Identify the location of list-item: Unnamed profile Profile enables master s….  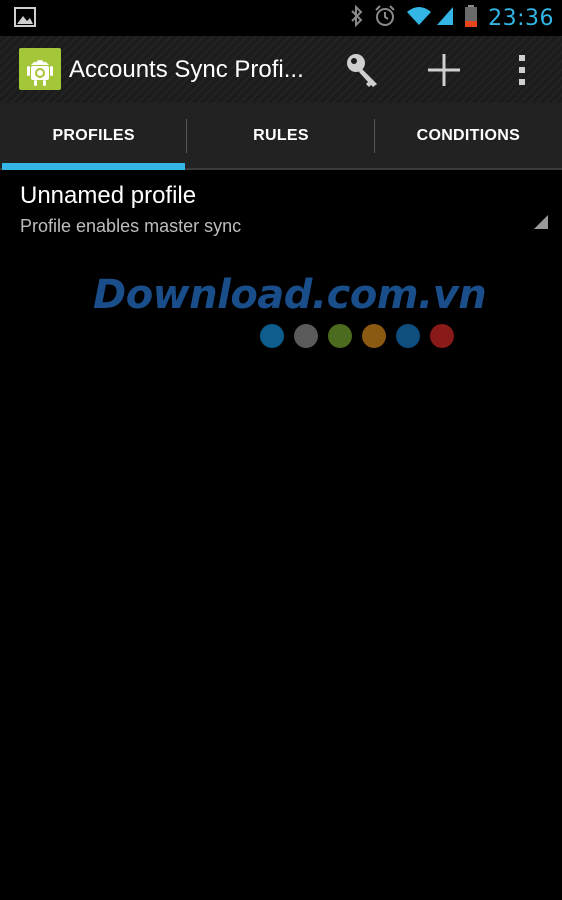
(281, 207).